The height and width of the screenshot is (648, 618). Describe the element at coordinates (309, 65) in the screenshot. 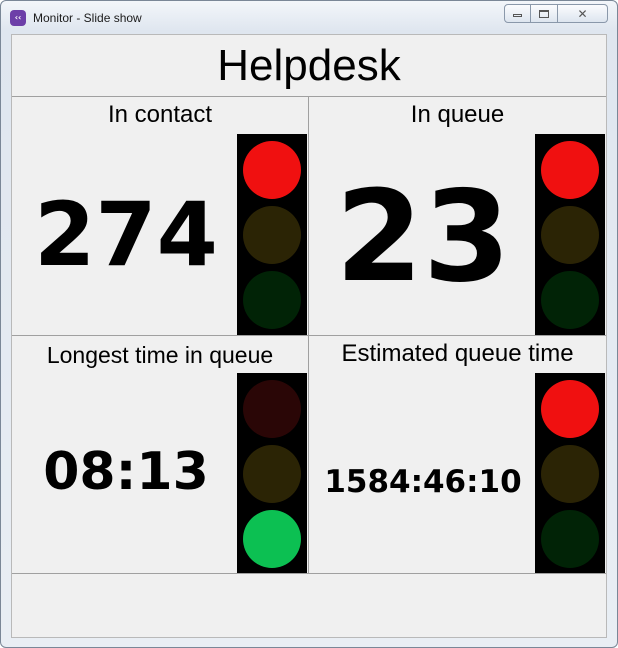

I see `page-title: Helpdesk` at that location.